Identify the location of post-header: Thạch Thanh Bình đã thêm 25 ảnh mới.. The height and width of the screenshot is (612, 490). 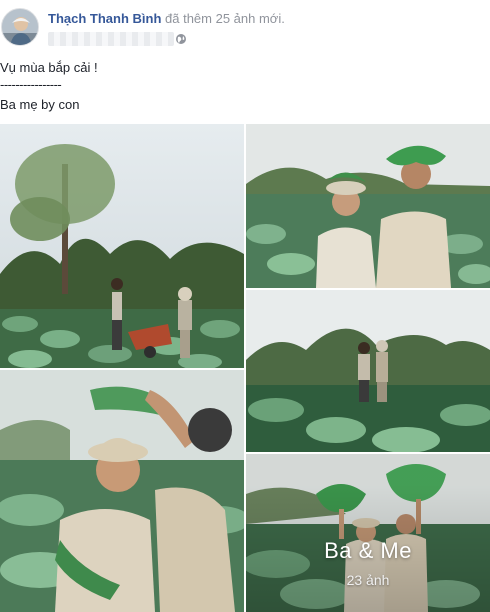
(166, 18).